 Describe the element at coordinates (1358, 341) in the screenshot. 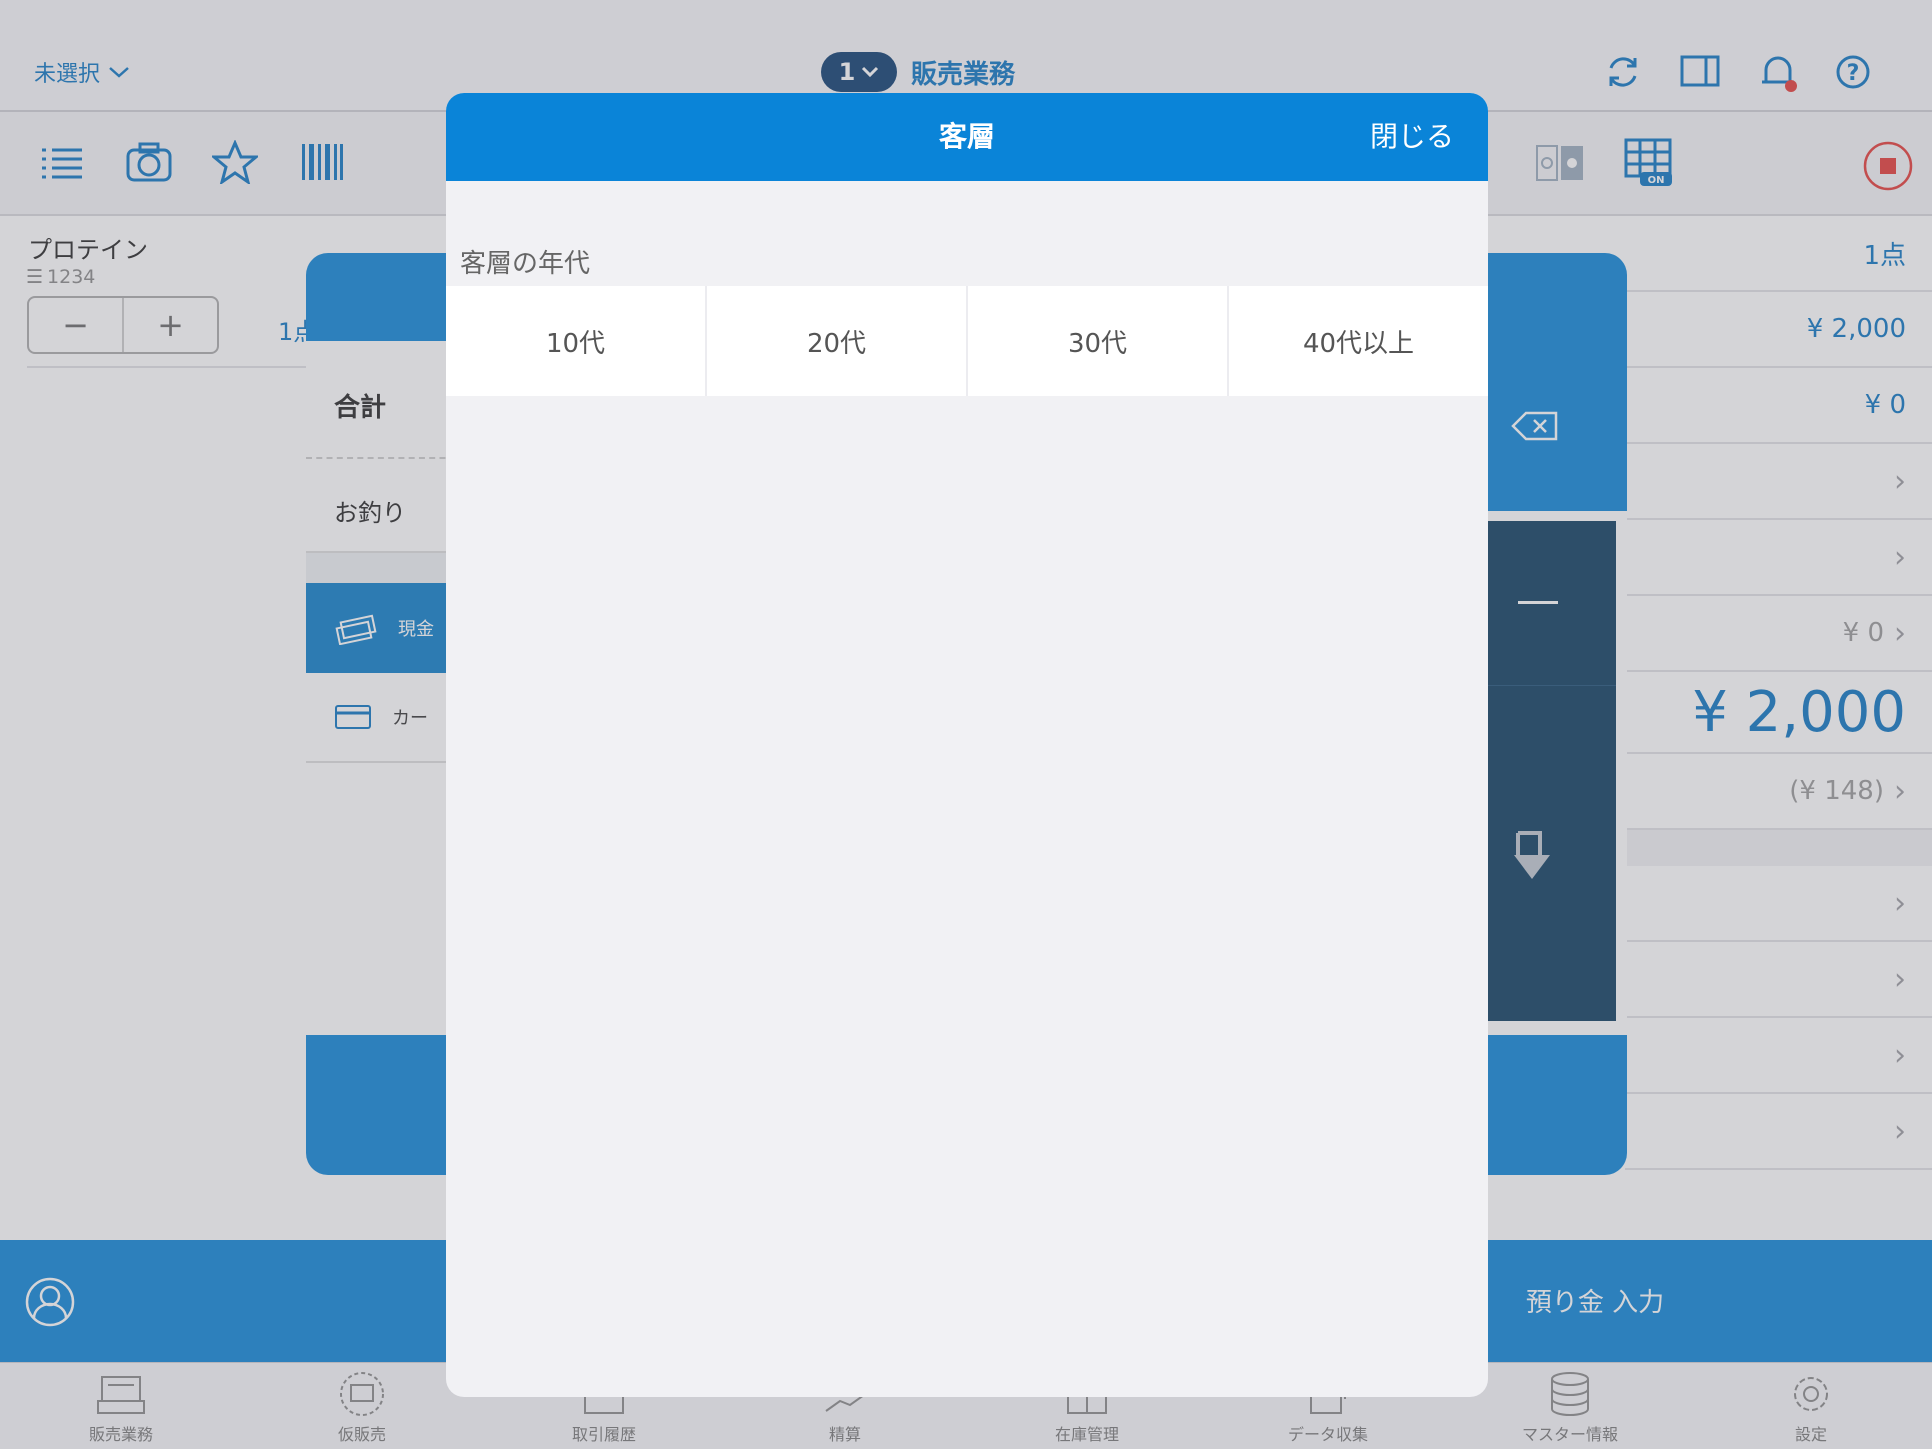

I see `age-option-40s-plus: 40代以上` at that location.